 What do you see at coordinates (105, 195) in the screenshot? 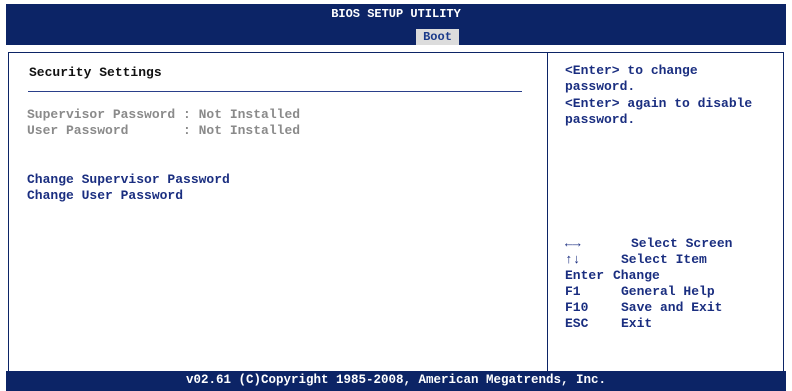
I see `change-user-password-item: Change User Password` at bounding box center [105, 195].